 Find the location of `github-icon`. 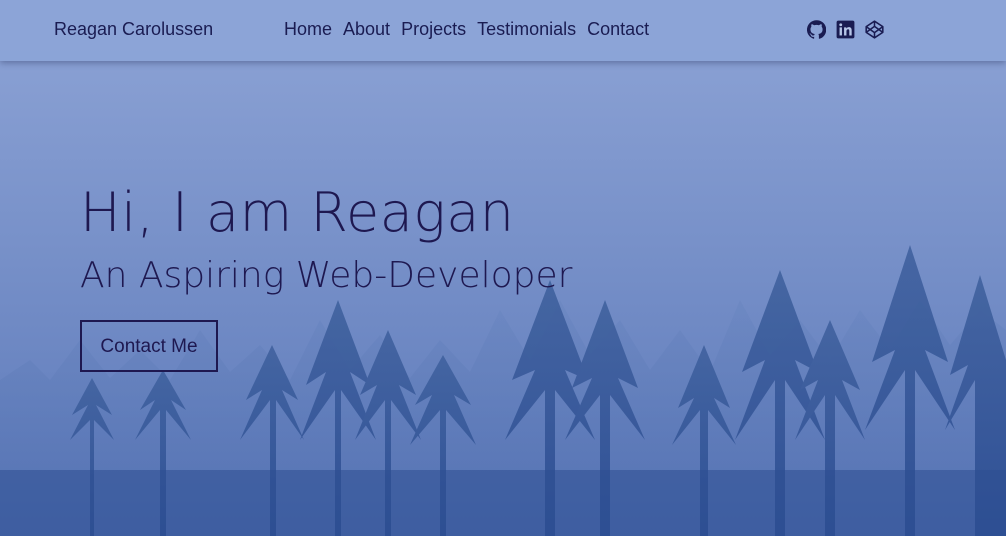

github-icon is located at coordinates (816, 29).